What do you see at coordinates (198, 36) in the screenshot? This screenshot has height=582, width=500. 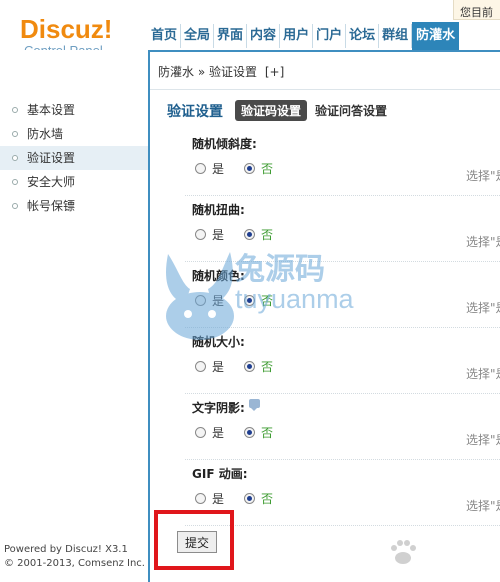 I see `nav-item-global: 全局` at bounding box center [198, 36].